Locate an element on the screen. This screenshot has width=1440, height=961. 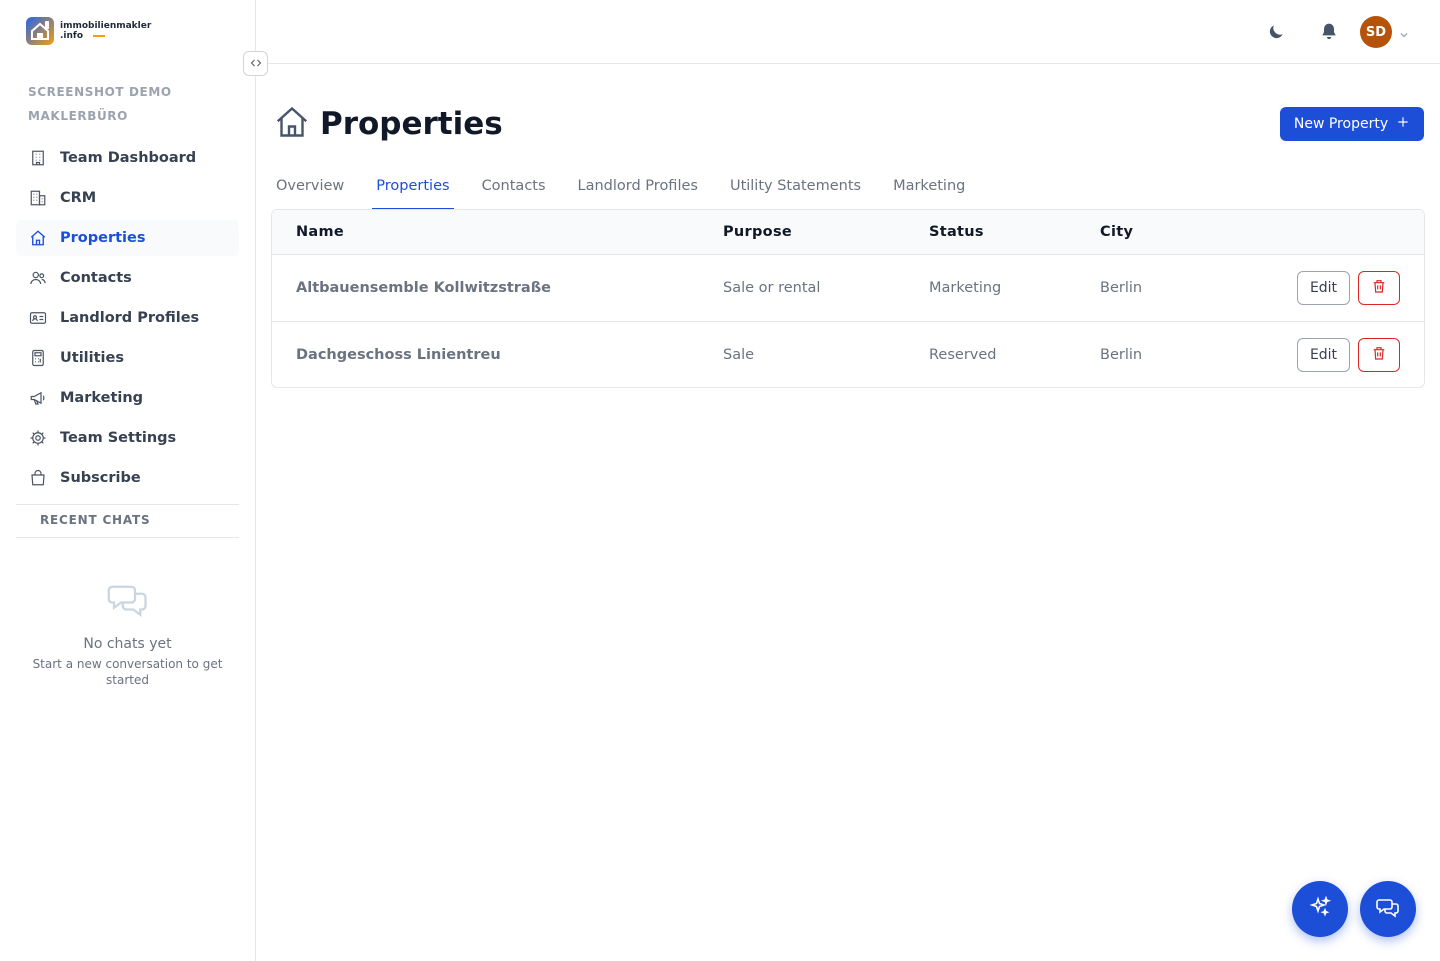
tab-utility-statements: Utility Statements is located at coordinates (795, 190).